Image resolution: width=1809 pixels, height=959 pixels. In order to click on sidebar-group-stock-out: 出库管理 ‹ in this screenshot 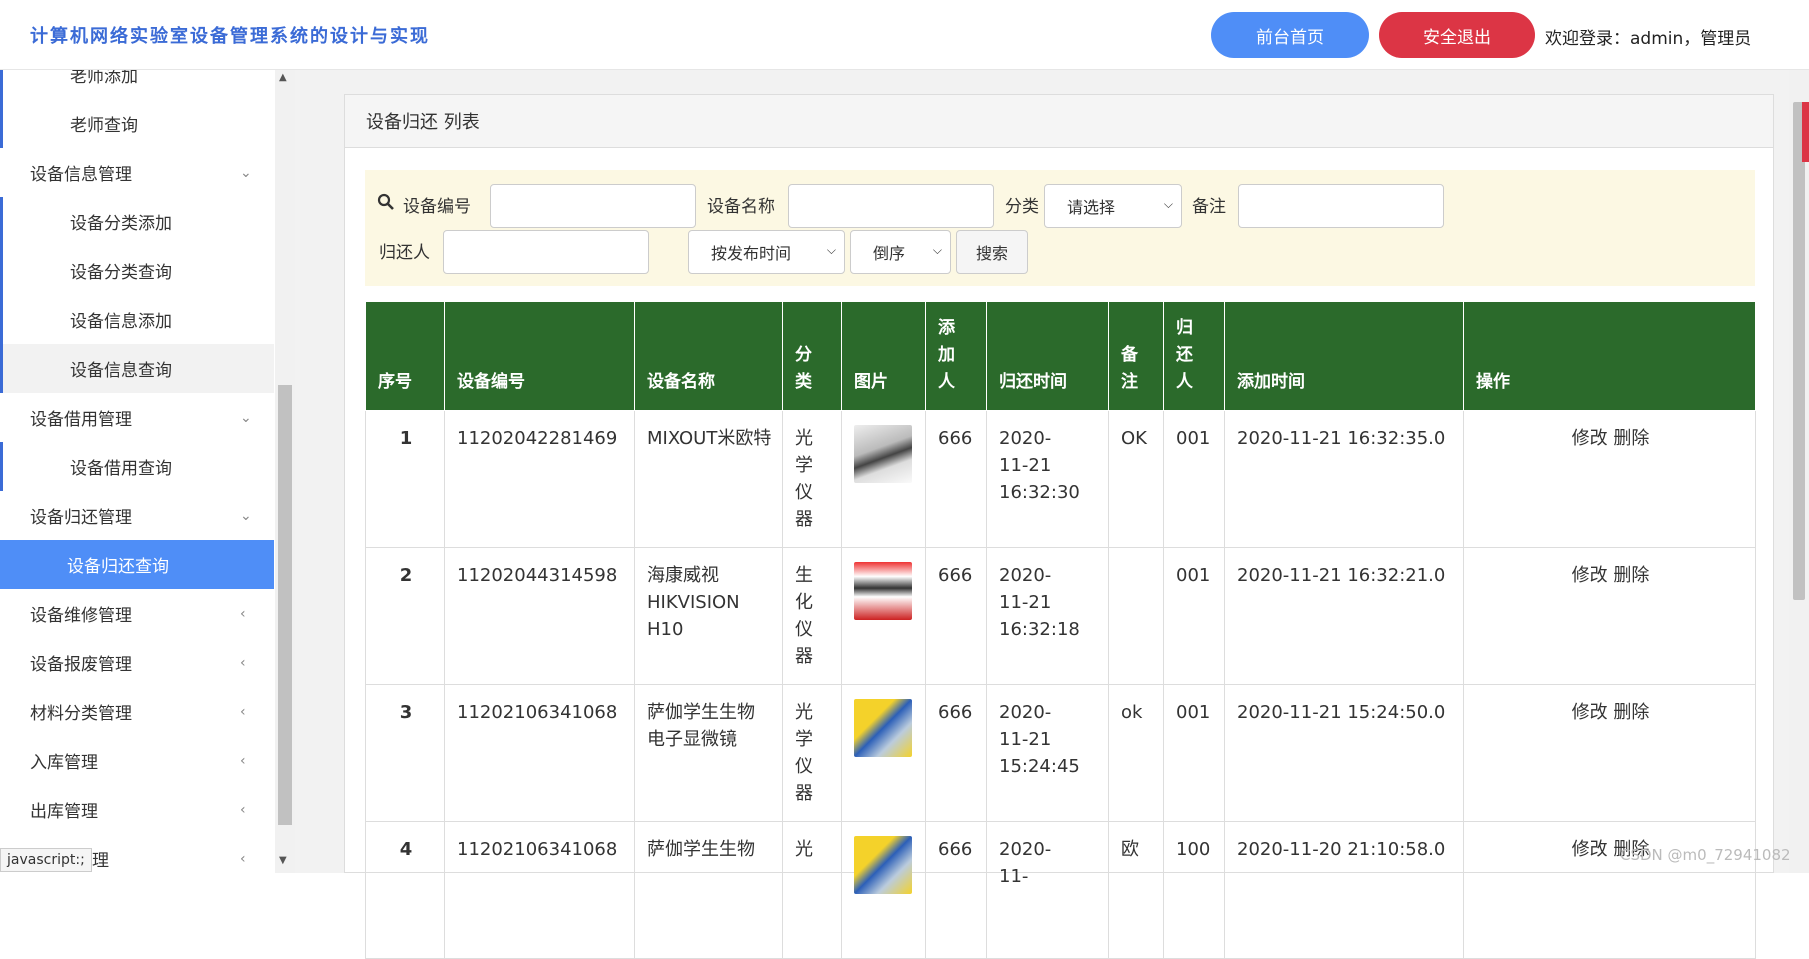, I will do `click(137, 809)`.